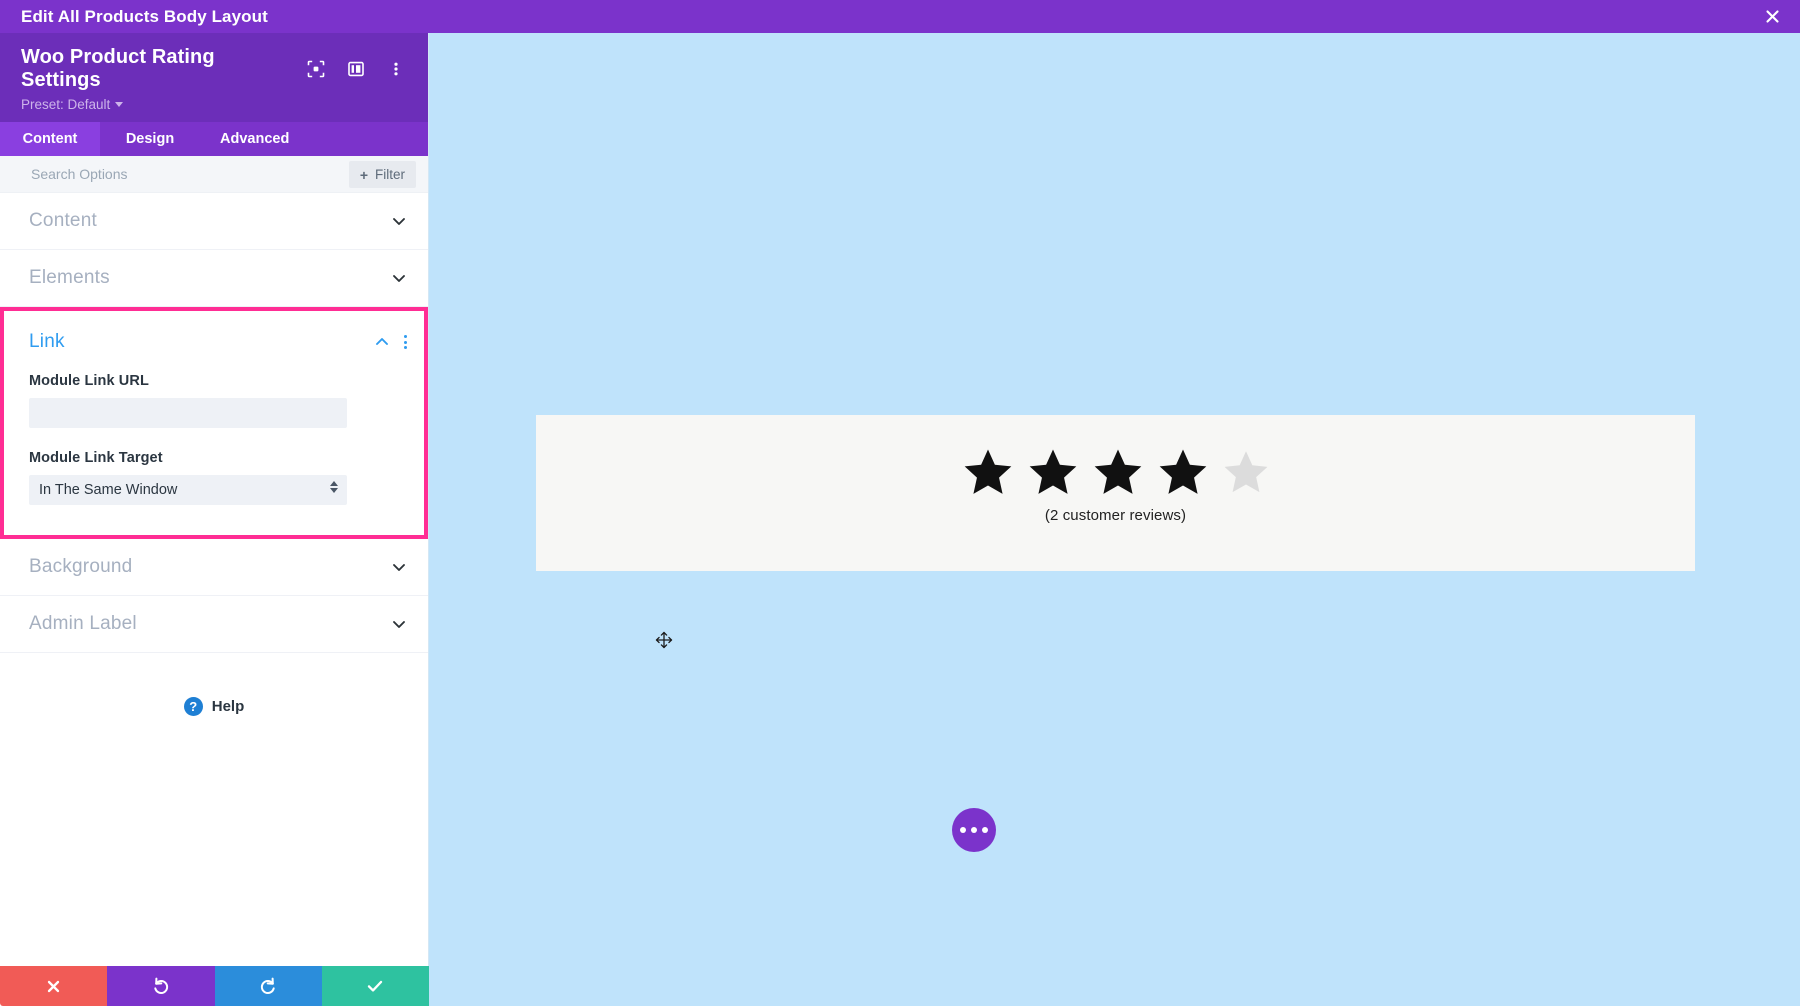 This screenshot has width=1800, height=1006. What do you see at coordinates (96, 458) in the screenshot?
I see `field-label: Module Link Target` at bounding box center [96, 458].